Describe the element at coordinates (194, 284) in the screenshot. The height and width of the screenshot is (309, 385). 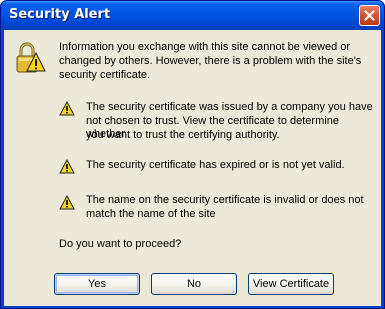
I see `no-button: No` at that location.